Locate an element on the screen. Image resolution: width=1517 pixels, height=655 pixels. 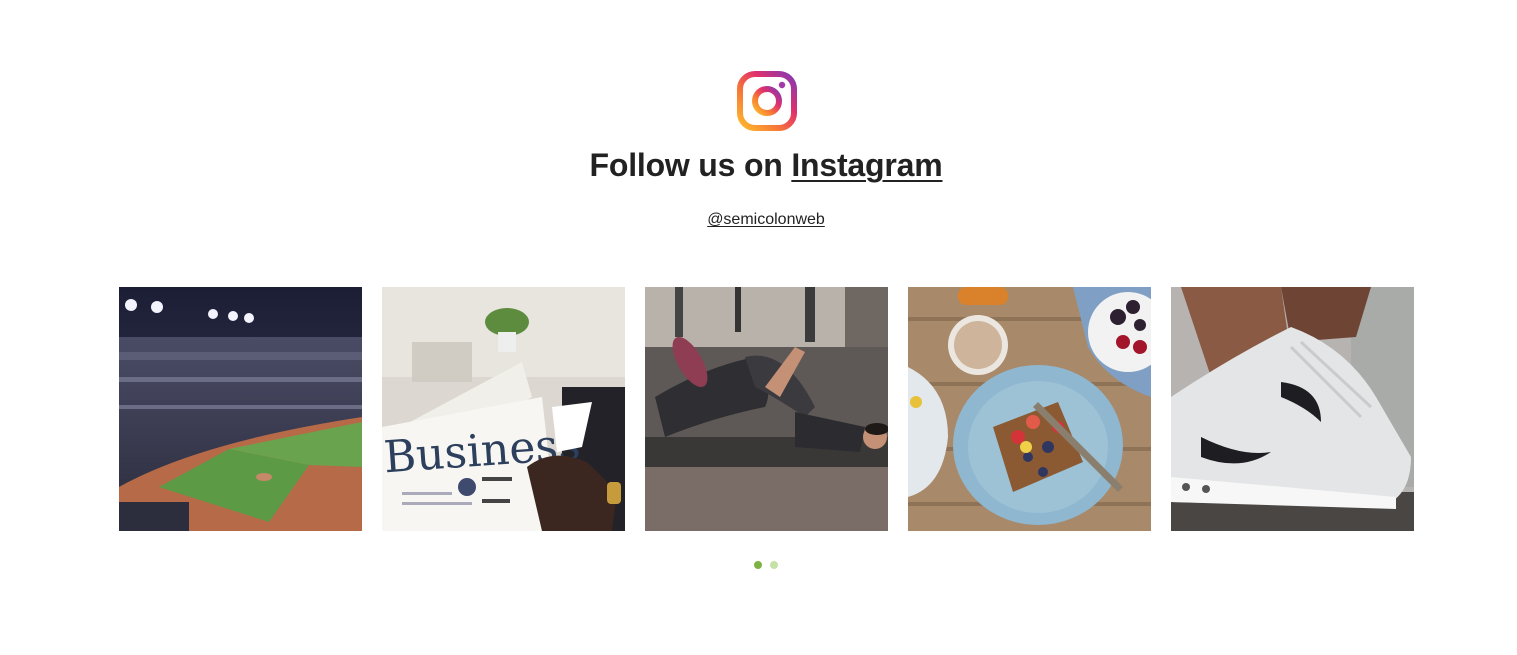
instagram-logo-icon is located at coordinates (767, 101).